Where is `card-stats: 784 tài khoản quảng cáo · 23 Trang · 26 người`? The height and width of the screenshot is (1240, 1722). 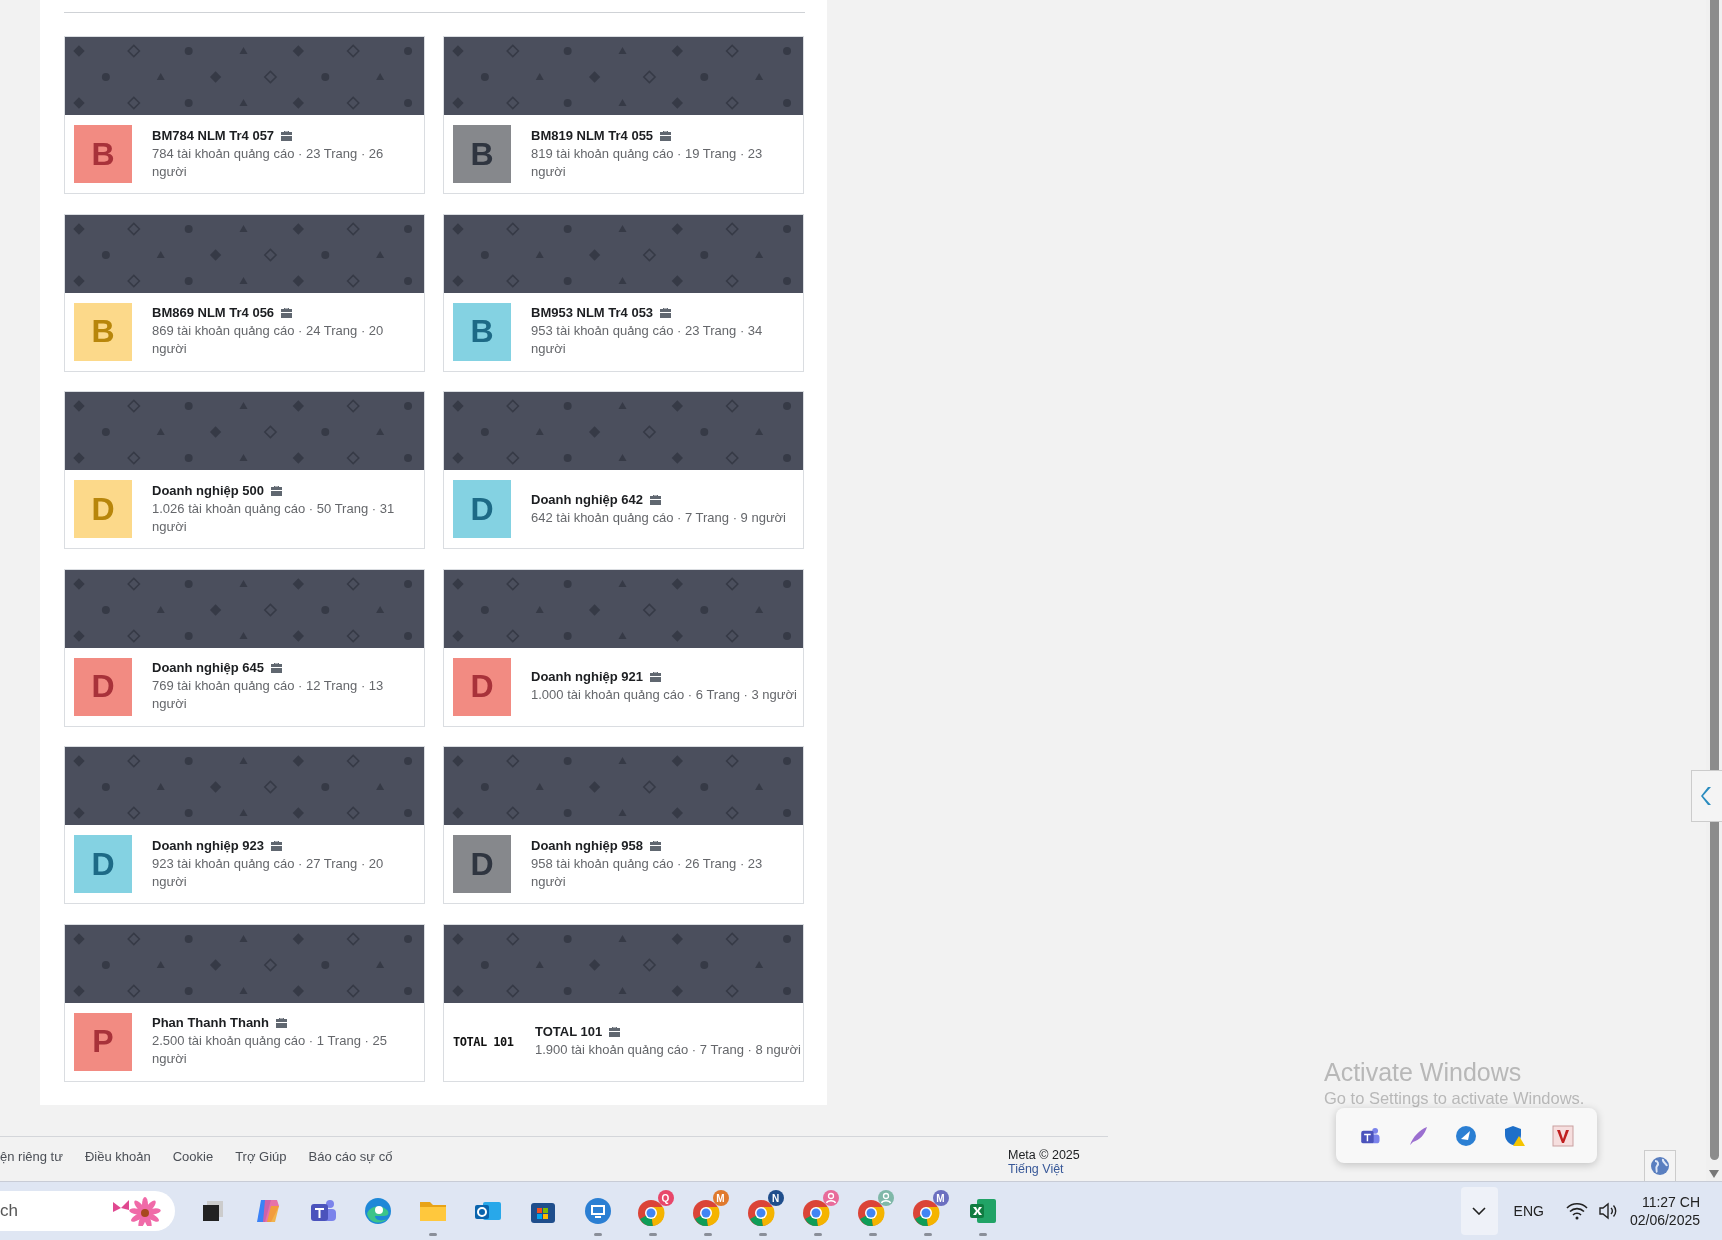 card-stats: 784 tài khoản quảng cáo · 23 Trang · 26 người is located at coordinates (268, 162).